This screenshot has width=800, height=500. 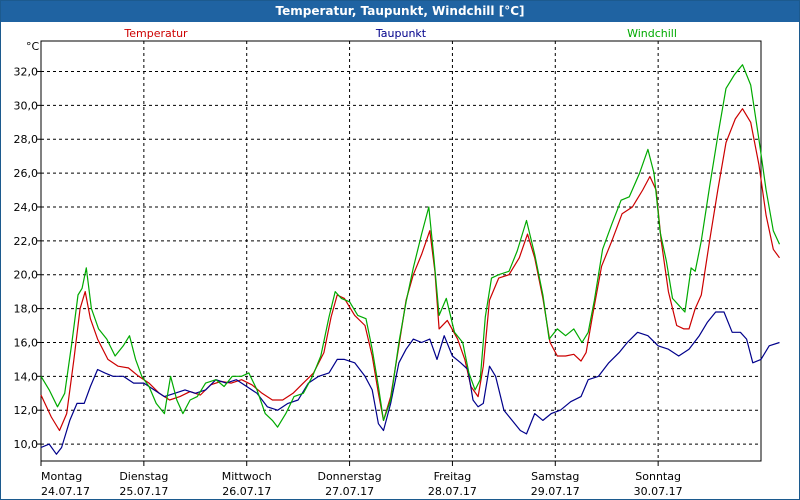 What do you see at coordinates (652, 33) in the screenshot?
I see `legend-windchill: Windchill` at bounding box center [652, 33].